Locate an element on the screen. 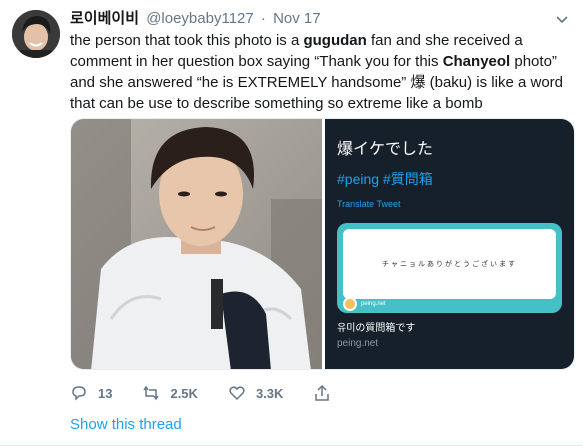 Image resolution: width=583 pixels, height=446 pixels. embedded-translate-link: Translate Tweet is located at coordinates (369, 204).